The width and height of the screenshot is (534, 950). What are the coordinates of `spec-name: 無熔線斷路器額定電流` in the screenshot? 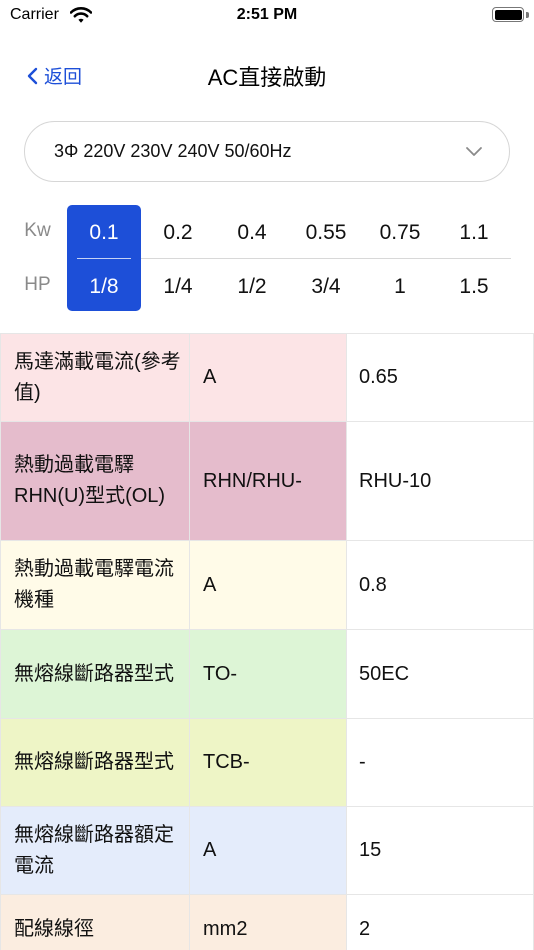 It's located at (94, 850).